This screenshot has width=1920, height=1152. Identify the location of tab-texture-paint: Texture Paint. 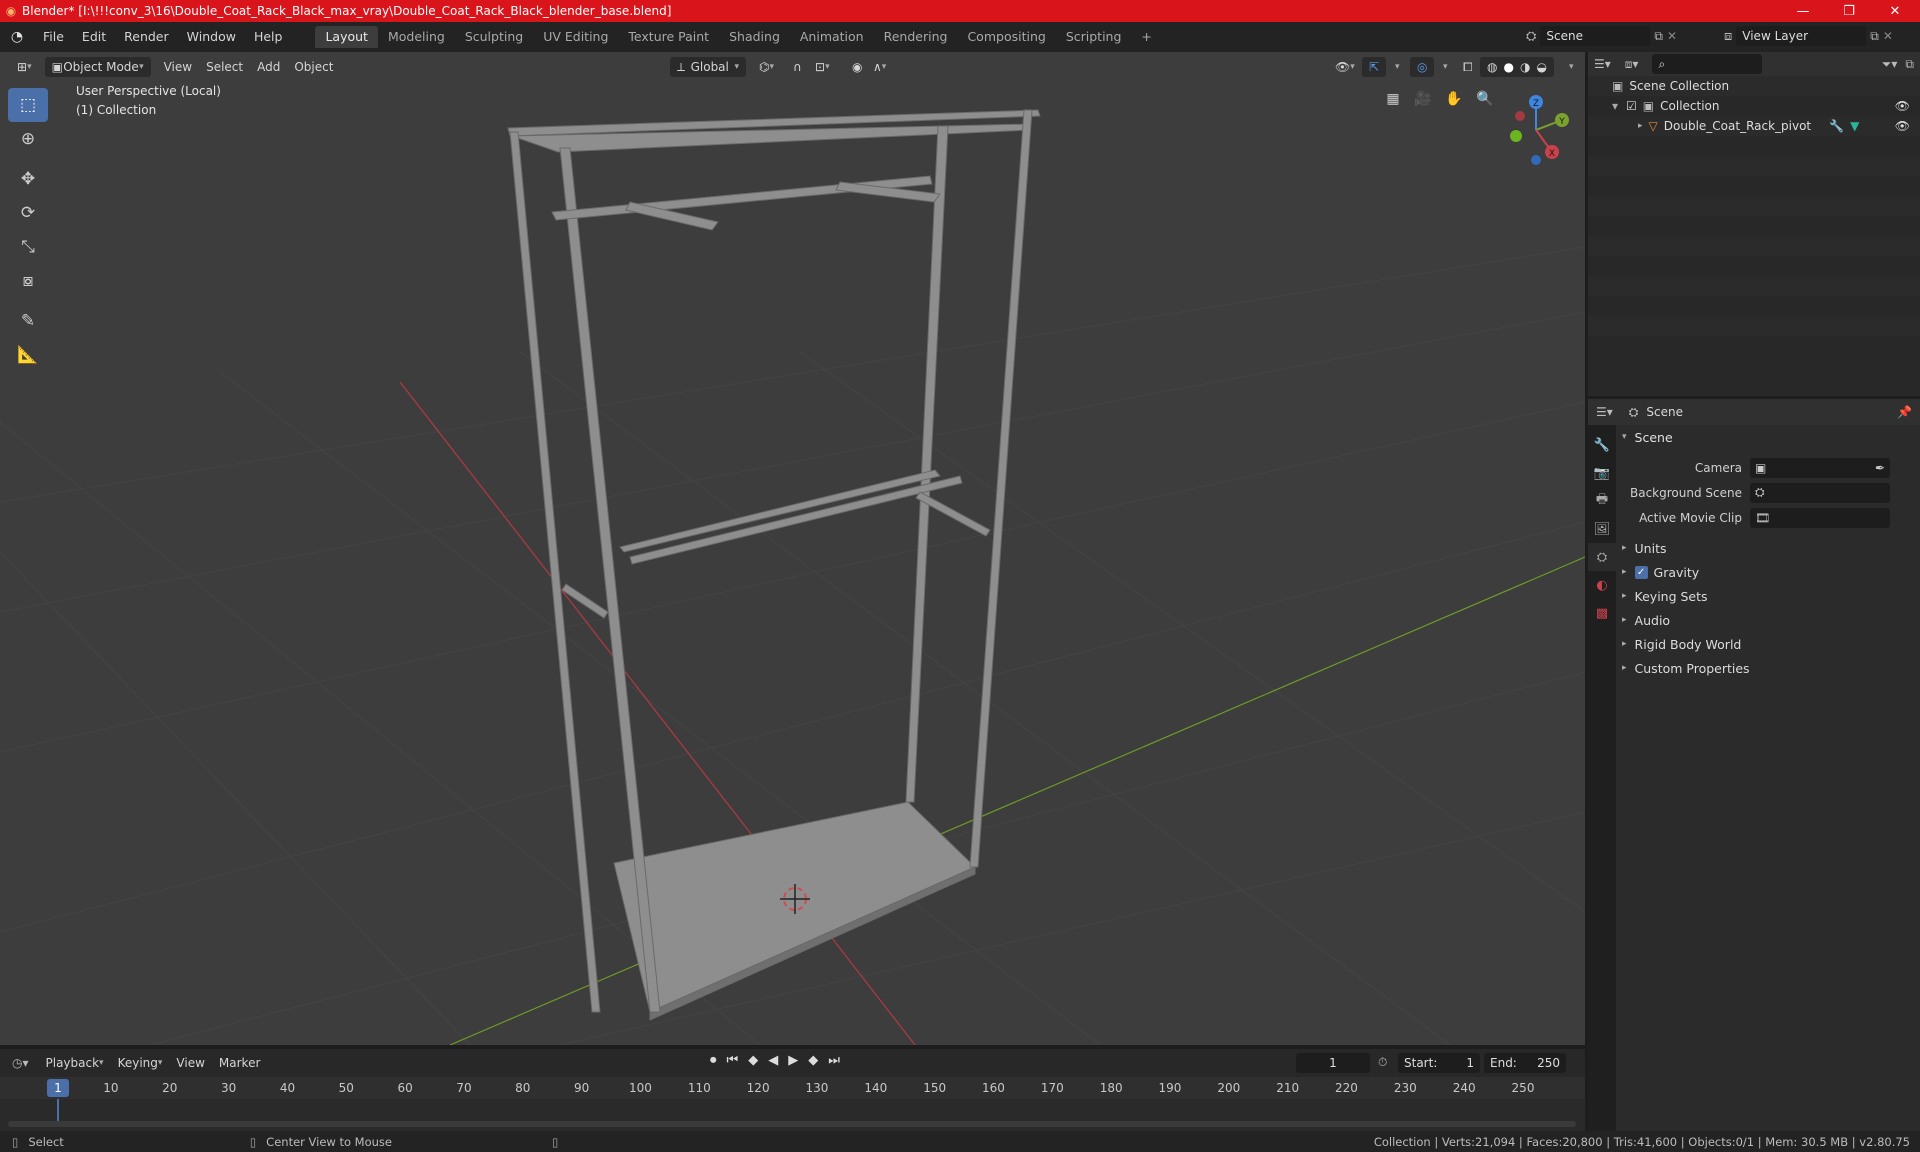
(668, 37).